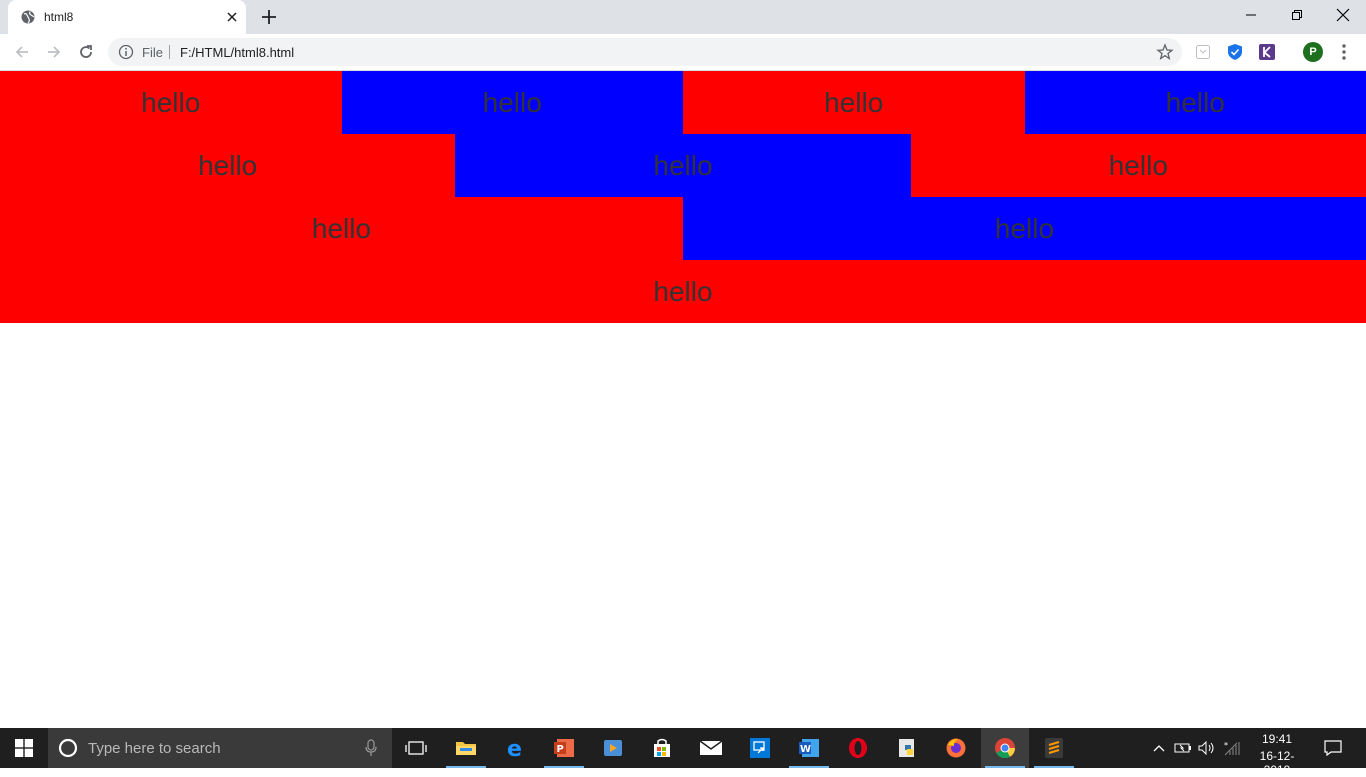 Image resolution: width=1366 pixels, height=777 pixels. What do you see at coordinates (127, 17) in the screenshot?
I see `browser-tab: html8` at bounding box center [127, 17].